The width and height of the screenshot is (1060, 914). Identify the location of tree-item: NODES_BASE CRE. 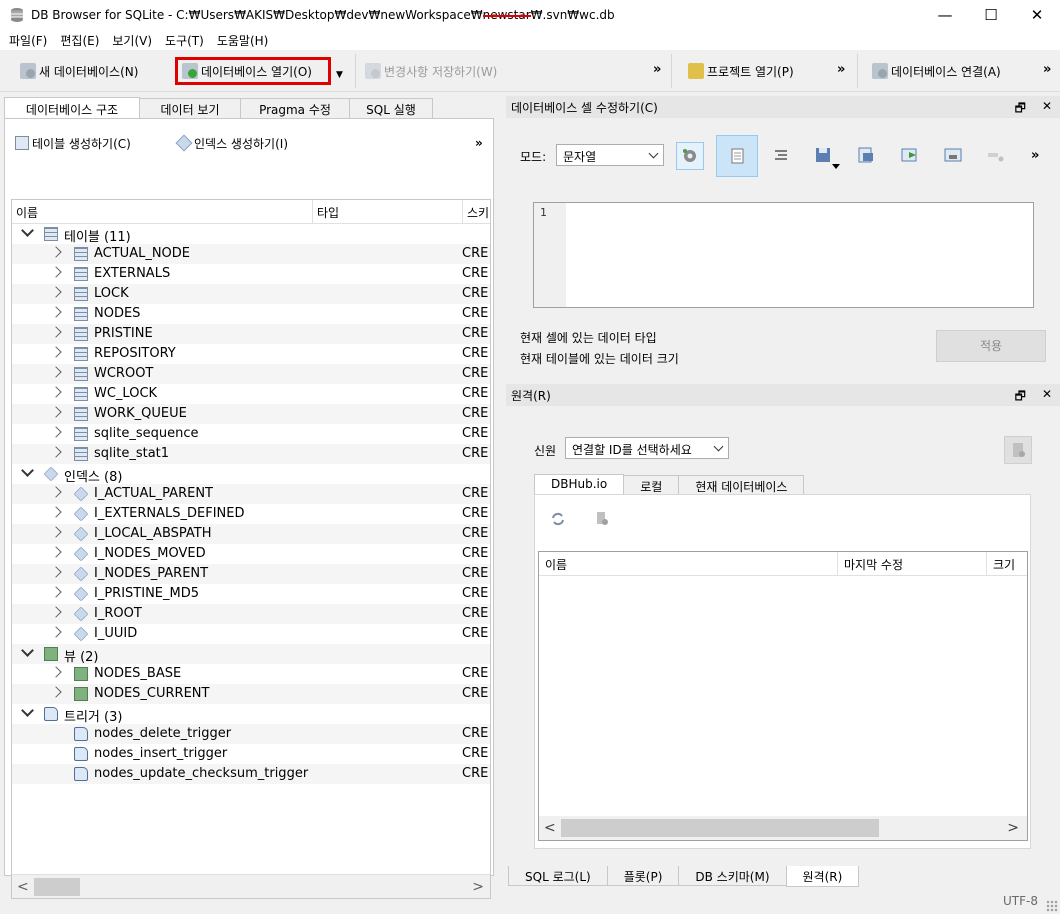
(251, 674).